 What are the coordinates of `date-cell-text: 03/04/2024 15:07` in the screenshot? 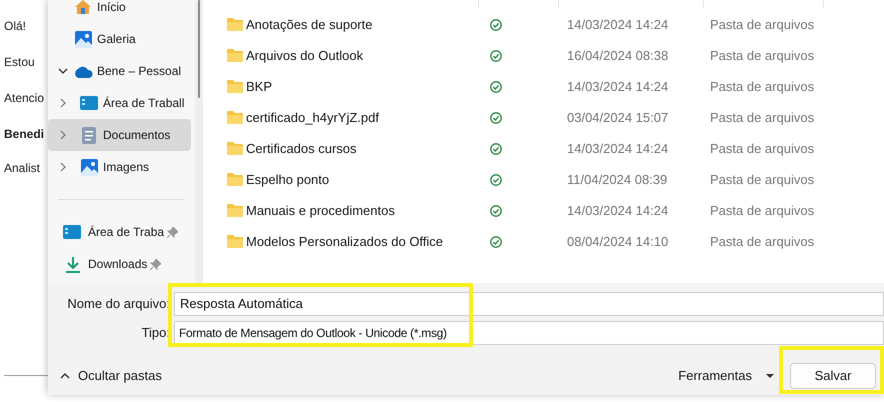 It's located at (618, 117).